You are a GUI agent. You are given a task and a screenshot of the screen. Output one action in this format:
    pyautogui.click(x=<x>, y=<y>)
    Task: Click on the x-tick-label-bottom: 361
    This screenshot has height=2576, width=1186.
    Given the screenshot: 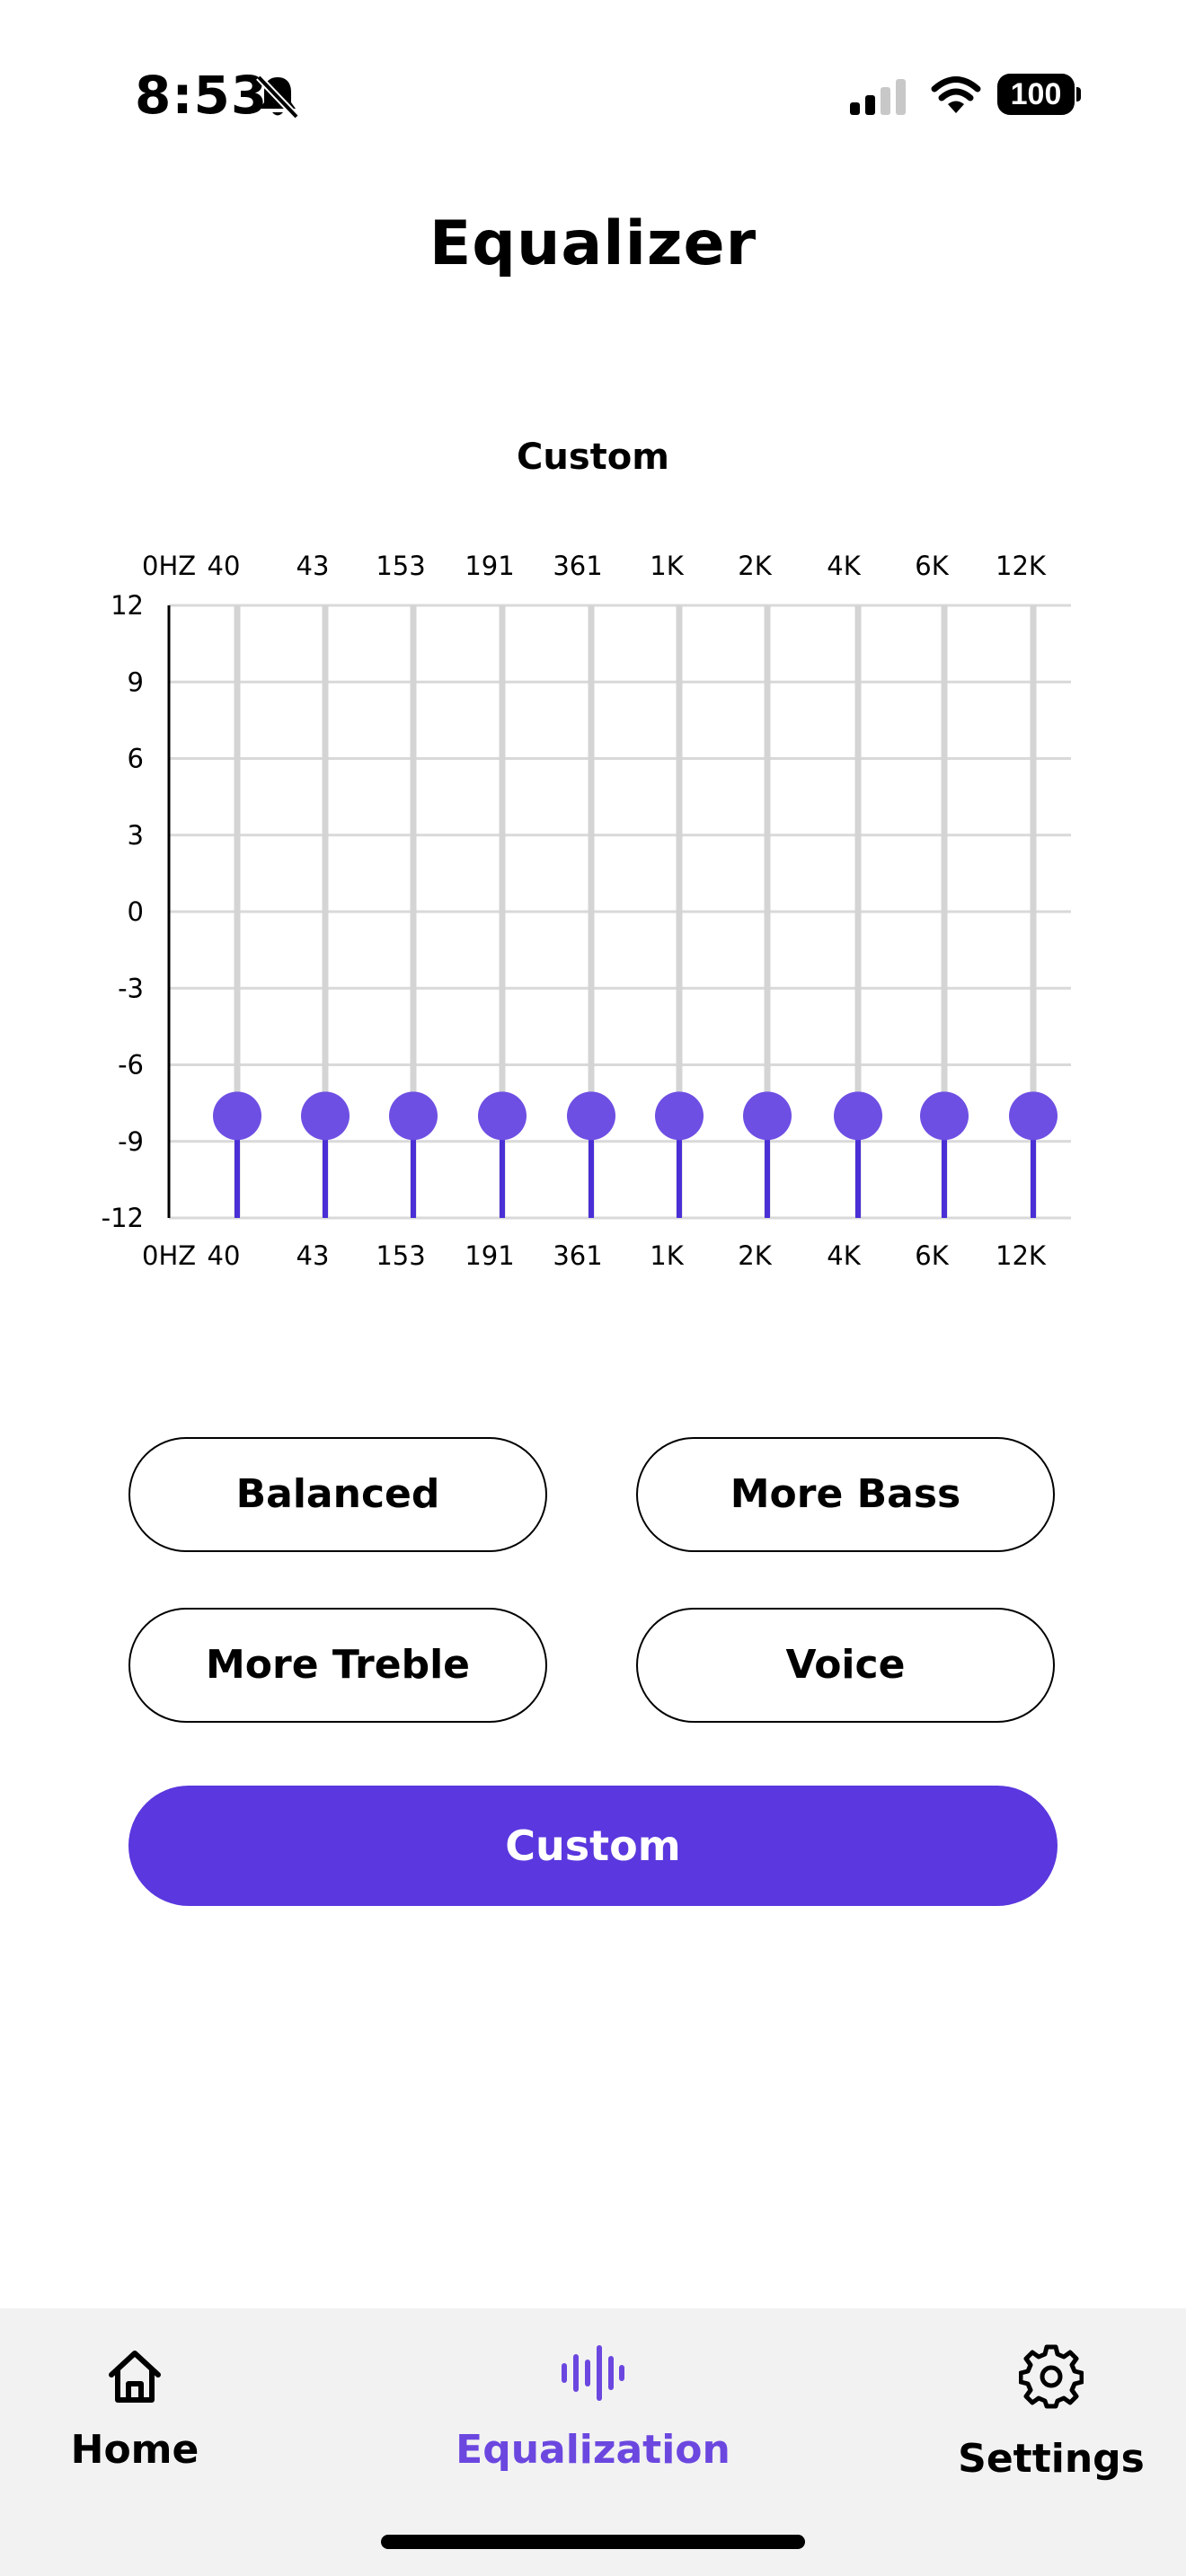 What is the action you would take?
    pyautogui.click(x=577, y=1255)
    